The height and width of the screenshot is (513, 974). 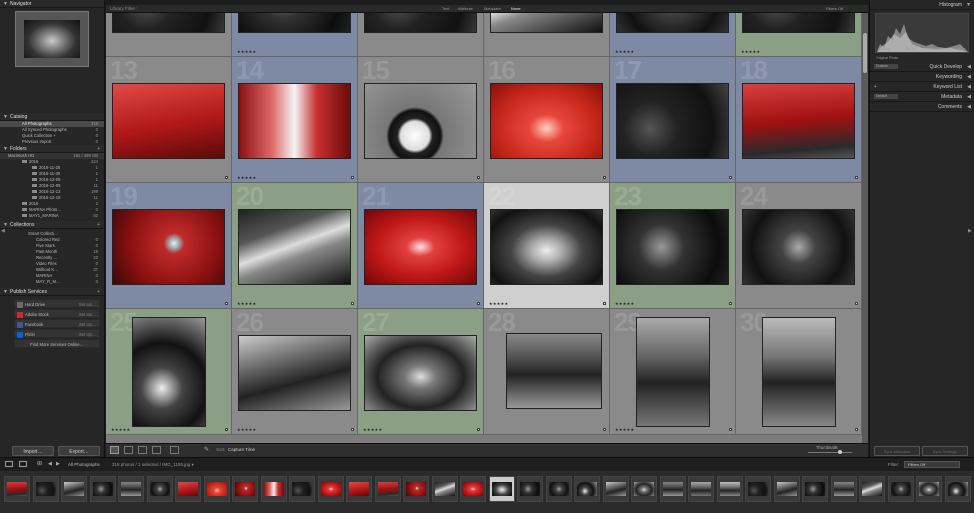 I want to click on grid-cell: 15, so click(x=421, y=120).